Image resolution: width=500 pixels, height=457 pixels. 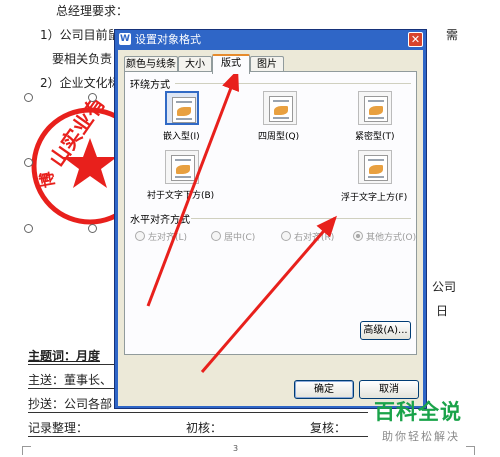 I want to click on resize-handle-bottom-left, so click(x=28, y=228).